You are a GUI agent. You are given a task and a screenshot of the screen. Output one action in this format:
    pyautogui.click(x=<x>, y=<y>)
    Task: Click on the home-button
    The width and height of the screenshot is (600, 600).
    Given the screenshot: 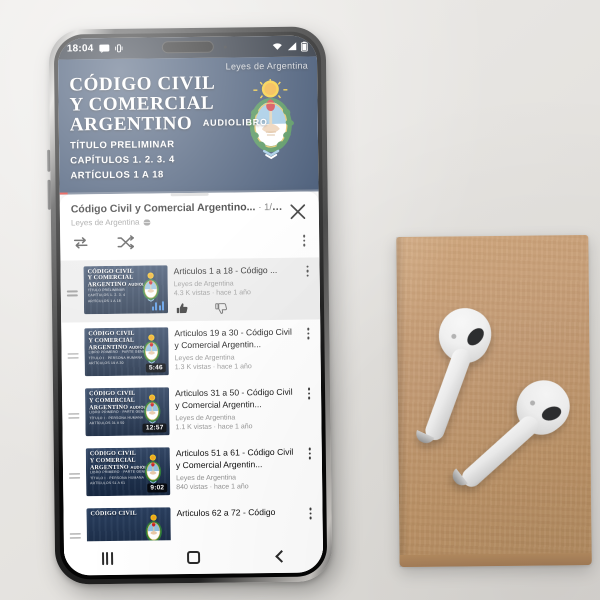 What is the action you would take?
    pyautogui.click(x=193, y=557)
    